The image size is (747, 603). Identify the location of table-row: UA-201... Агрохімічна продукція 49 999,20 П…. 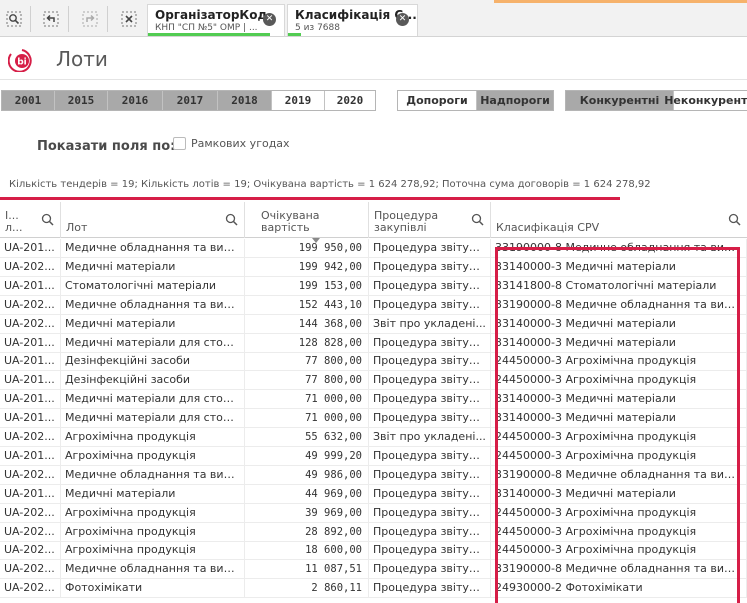
(373, 456).